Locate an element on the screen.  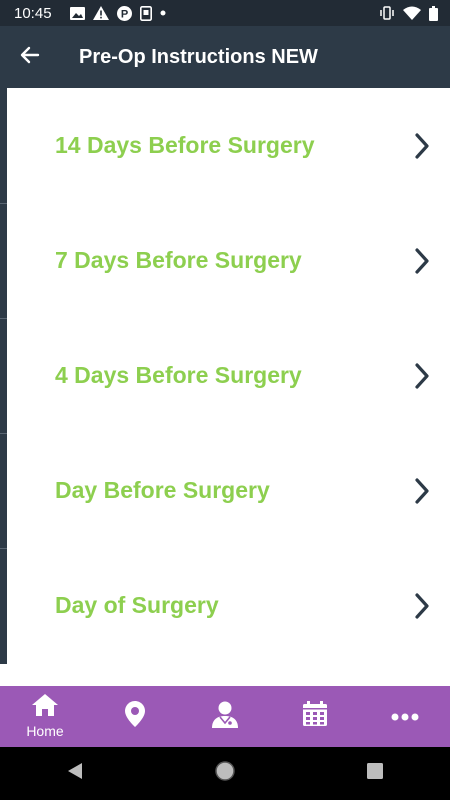
nav-home: Home is located at coordinates (45, 716).